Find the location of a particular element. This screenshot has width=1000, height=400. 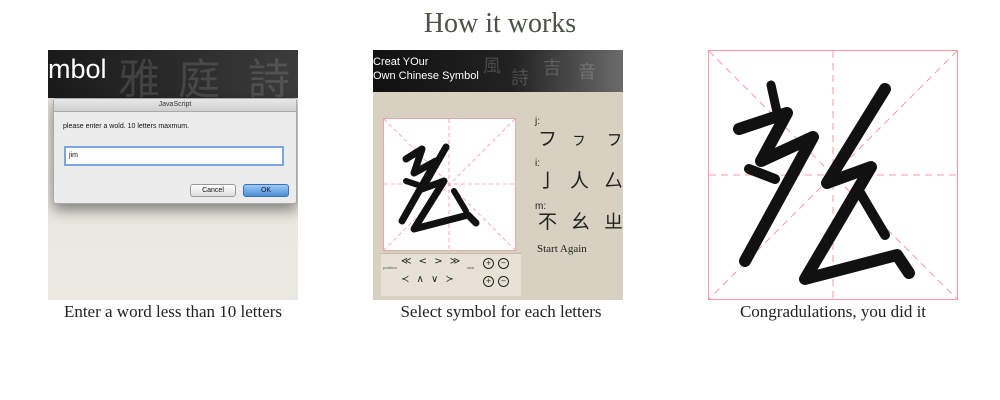

option-i-1: 亅 is located at coordinates (547, 179).